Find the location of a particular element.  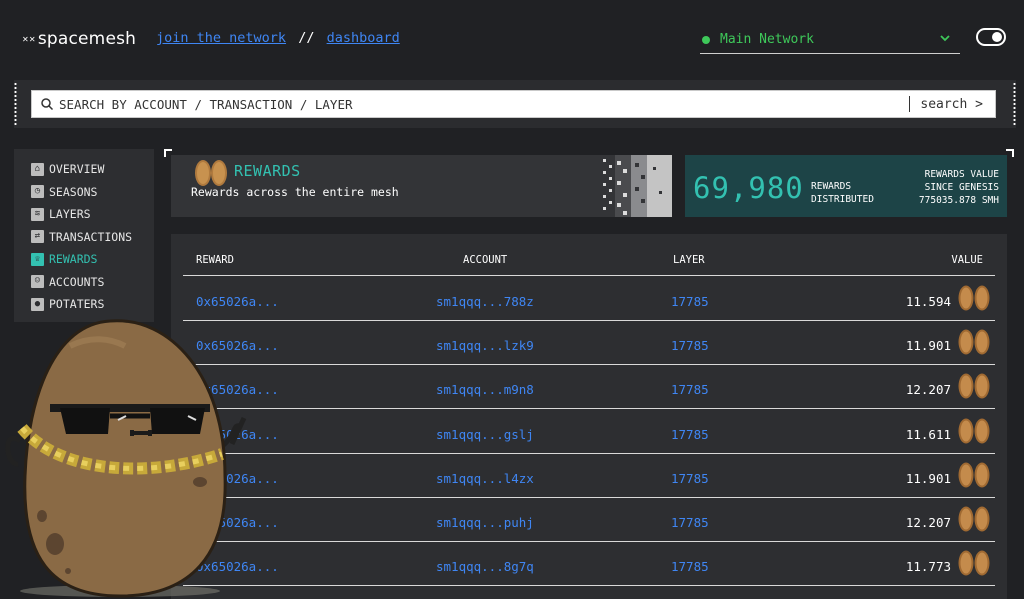

search-button: search > is located at coordinates (951, 104).